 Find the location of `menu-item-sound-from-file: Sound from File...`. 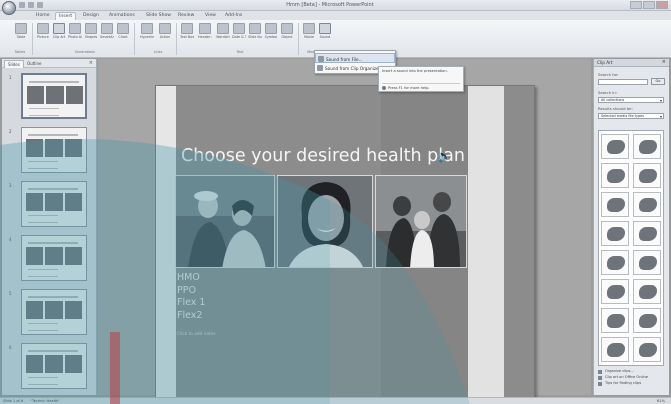

menu-item-sound-from-file: Sound from File... is located at coordinates (355, 58).